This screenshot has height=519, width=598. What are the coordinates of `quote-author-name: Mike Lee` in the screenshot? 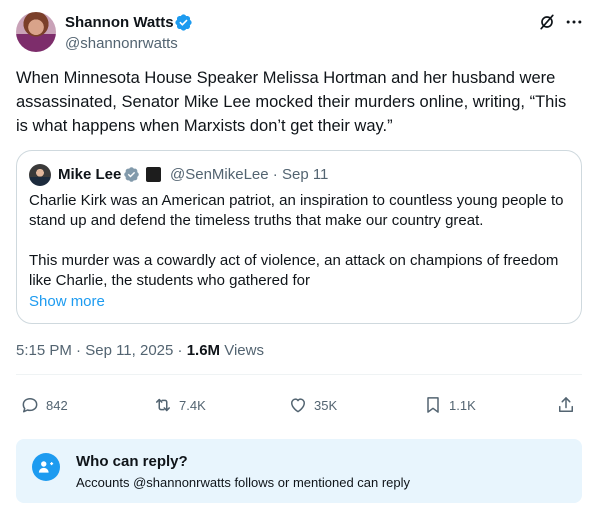 It's located at (89, 175).